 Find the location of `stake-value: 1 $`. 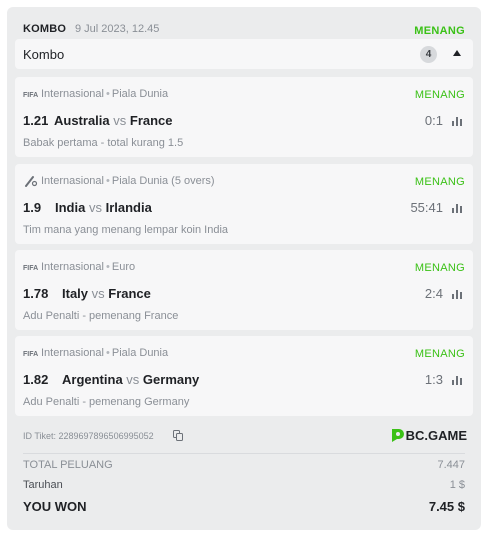

stake-value: 1 $ is located at coordinates (457, 485).